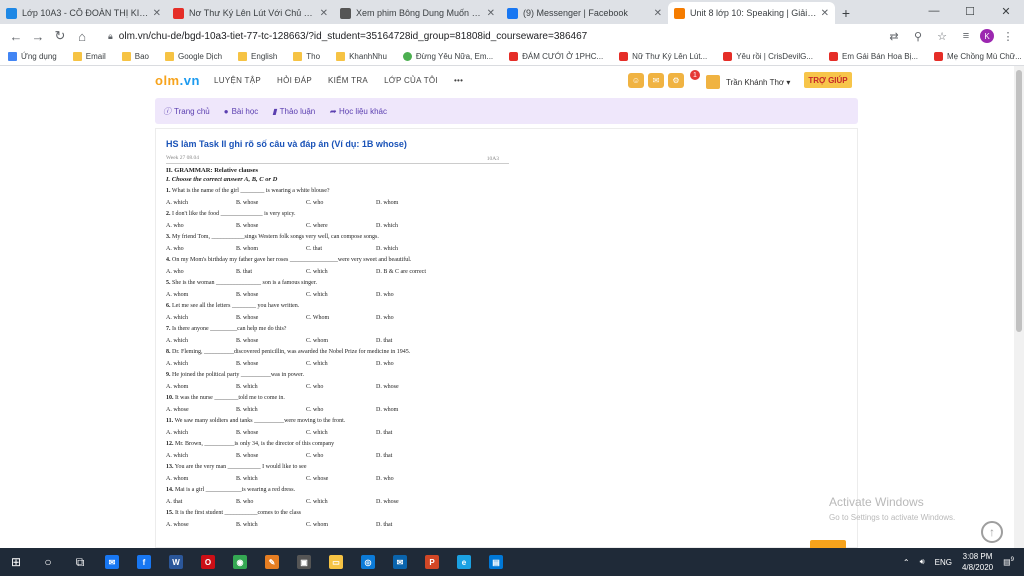 This screenshot has width=1024, height=576. What do you see at coordinates (943, 562) in the screenshot?
I see `language-indicator: ENG` at bounding box center [943, 562].